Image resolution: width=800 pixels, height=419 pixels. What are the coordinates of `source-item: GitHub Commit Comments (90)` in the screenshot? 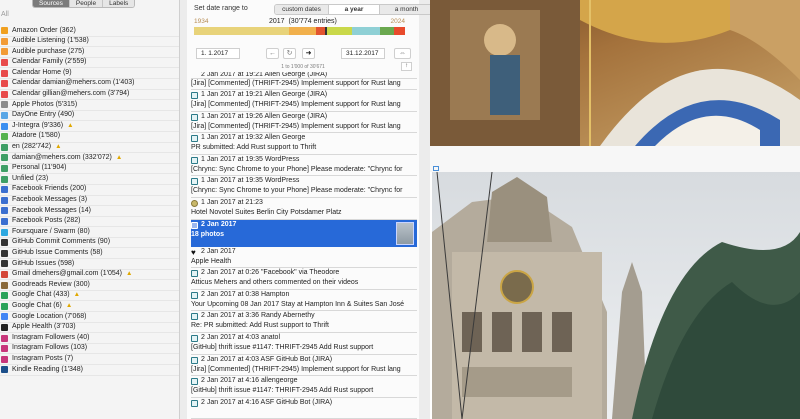 It's located at (89, 243).